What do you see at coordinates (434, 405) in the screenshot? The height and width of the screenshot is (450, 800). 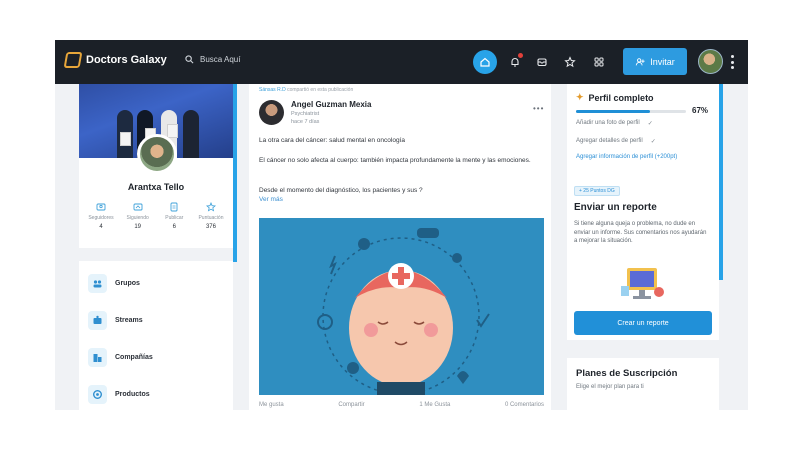 I see `likes-count: 1 Me Gusta` at bounding box center [434, 405].